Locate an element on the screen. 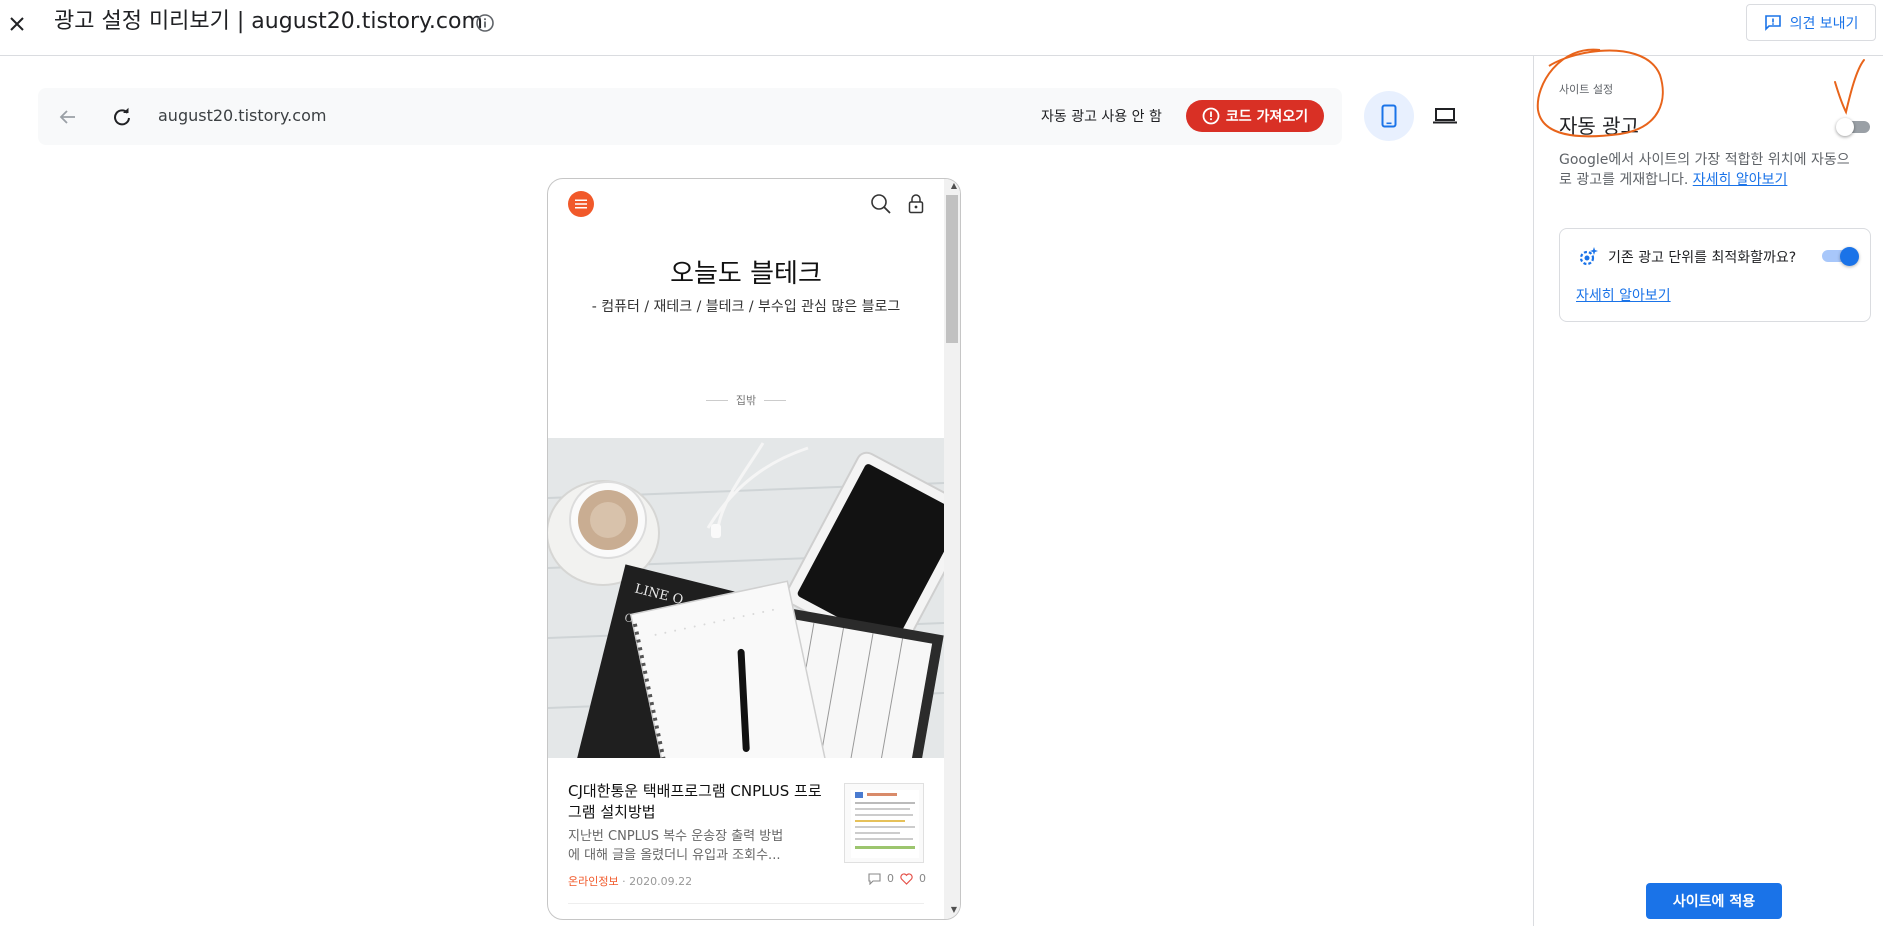 Image resolution: width=1883 pixels, height=926 pixels. top-header: 광고 설정 미리보기 | august20.tistory.com 의견 보내기 is located at coordinates (941, 28).